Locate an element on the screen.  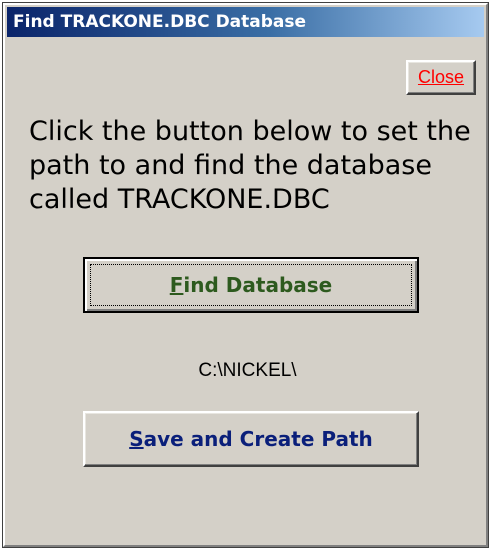
focus-rectangle is located at coordinates (251, 285).